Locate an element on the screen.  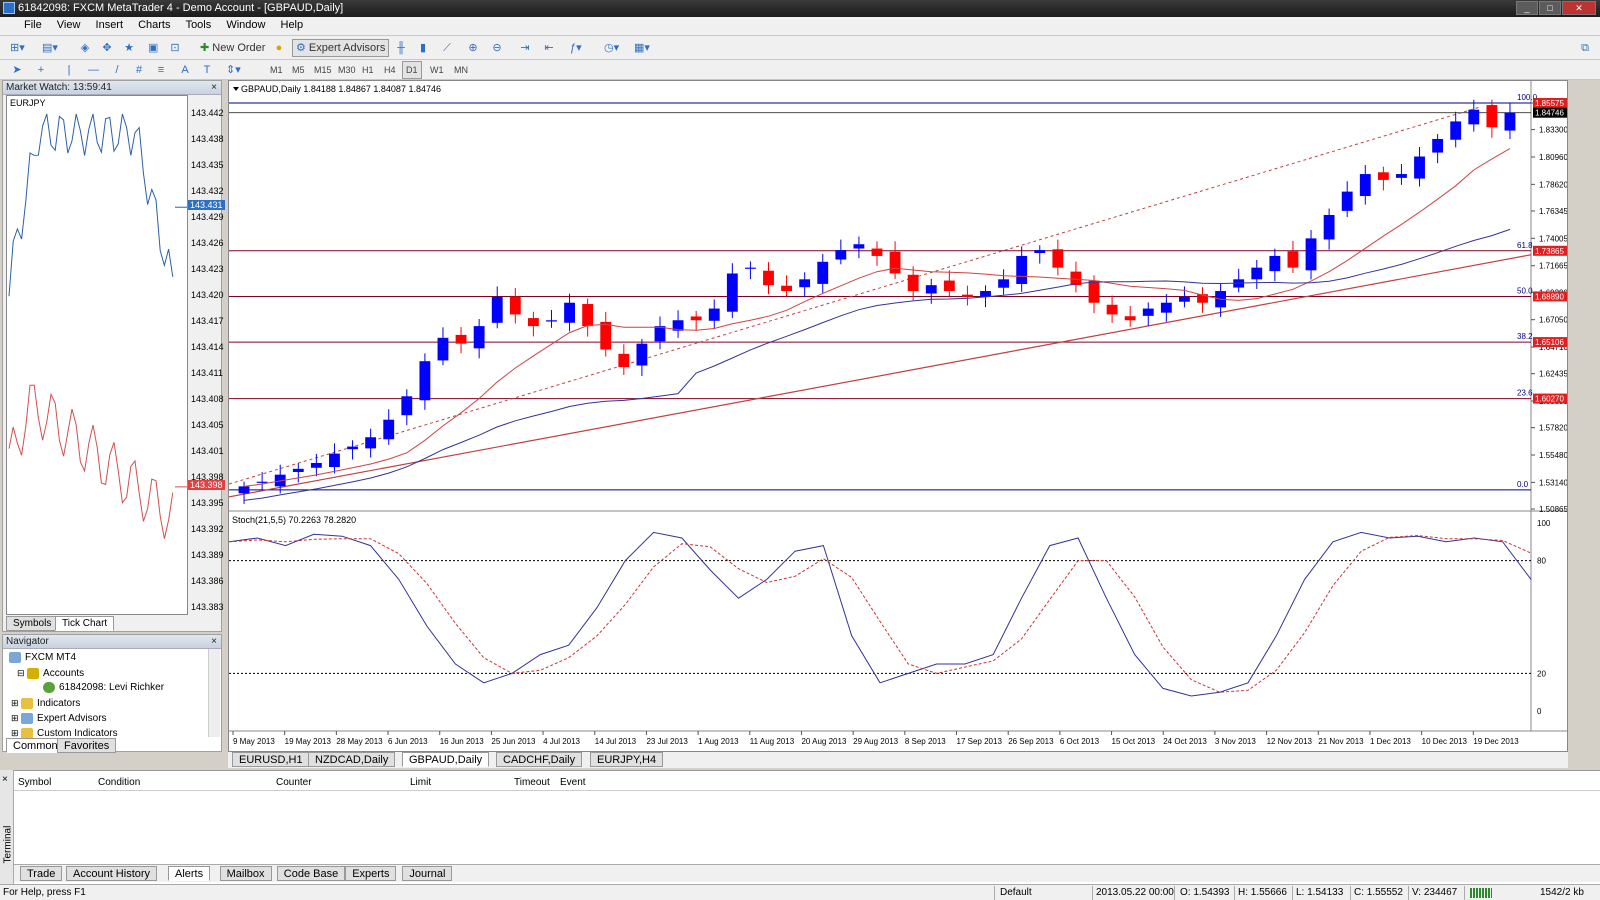
periods-icon: ◷▾ is located at coordinates (611, 48).